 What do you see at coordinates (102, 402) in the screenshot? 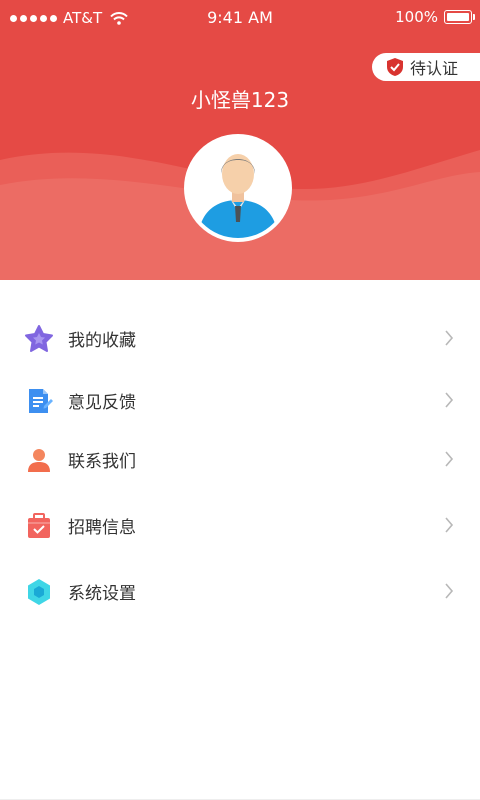
I see `menu-item-label: 意见反馈` at bounding box center [102, 402].